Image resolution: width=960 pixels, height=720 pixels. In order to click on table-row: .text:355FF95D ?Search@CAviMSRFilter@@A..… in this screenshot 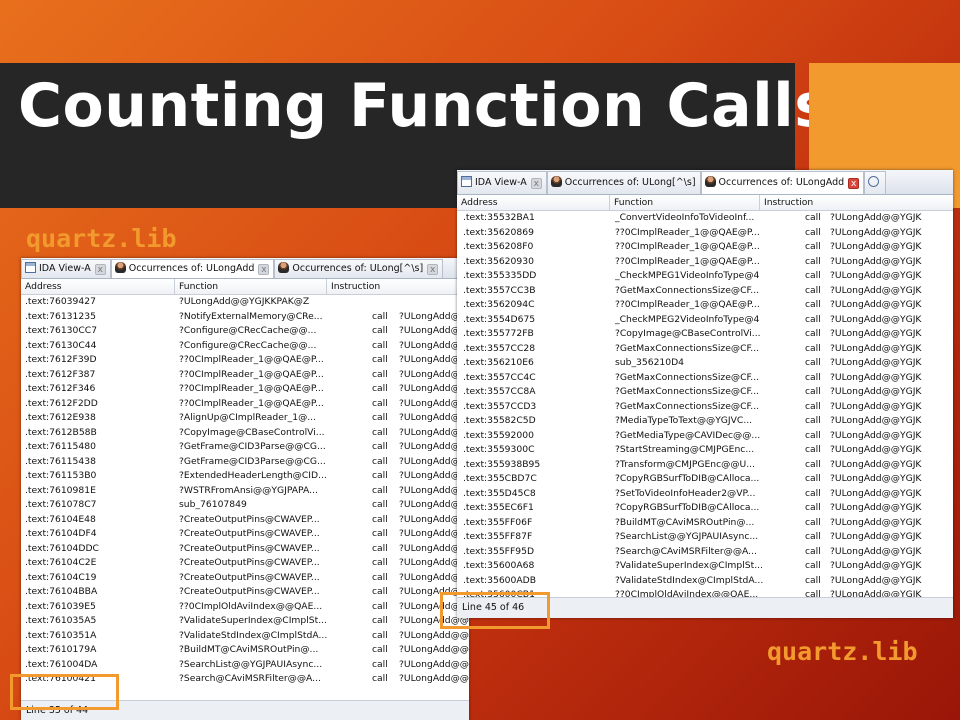, I will do `click(705, 552)`.